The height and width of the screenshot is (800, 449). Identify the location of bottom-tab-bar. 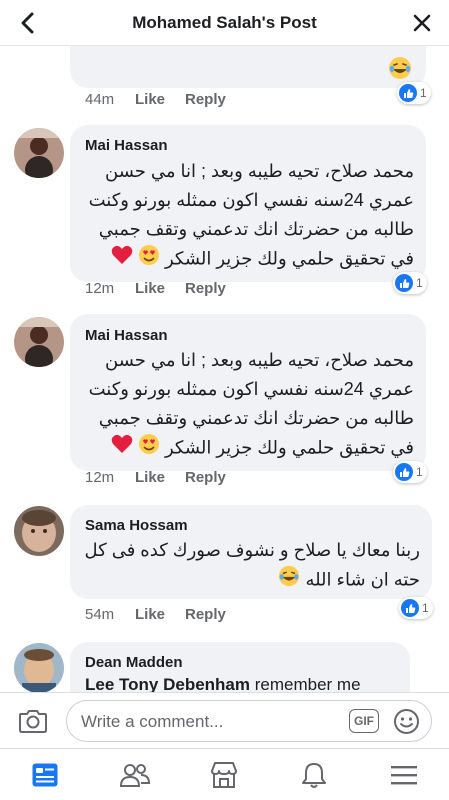
(224, 774).